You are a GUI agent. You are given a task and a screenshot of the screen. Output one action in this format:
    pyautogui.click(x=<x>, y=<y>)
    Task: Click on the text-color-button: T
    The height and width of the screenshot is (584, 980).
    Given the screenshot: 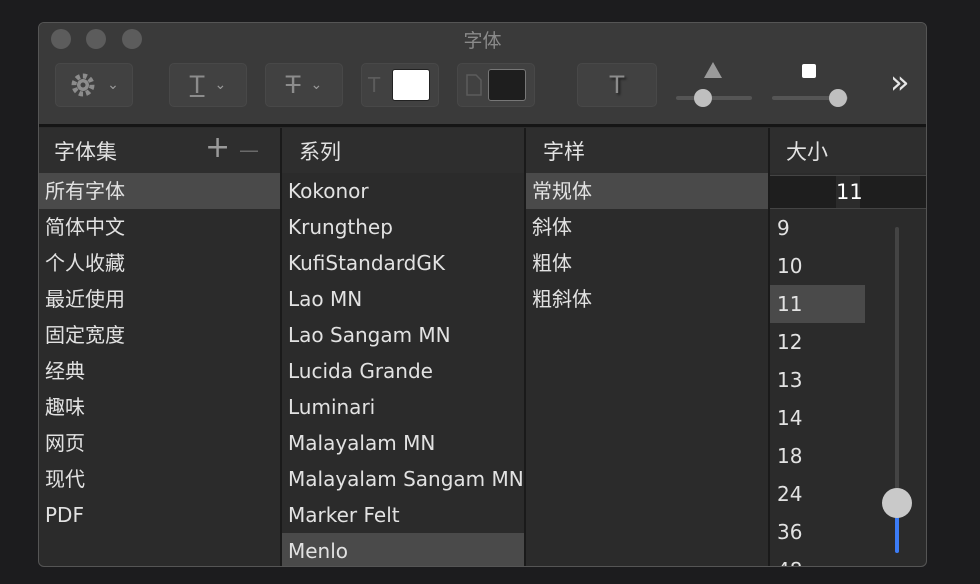 What is the action you would take?
    pyautogui.click(x=400, y=85)
    